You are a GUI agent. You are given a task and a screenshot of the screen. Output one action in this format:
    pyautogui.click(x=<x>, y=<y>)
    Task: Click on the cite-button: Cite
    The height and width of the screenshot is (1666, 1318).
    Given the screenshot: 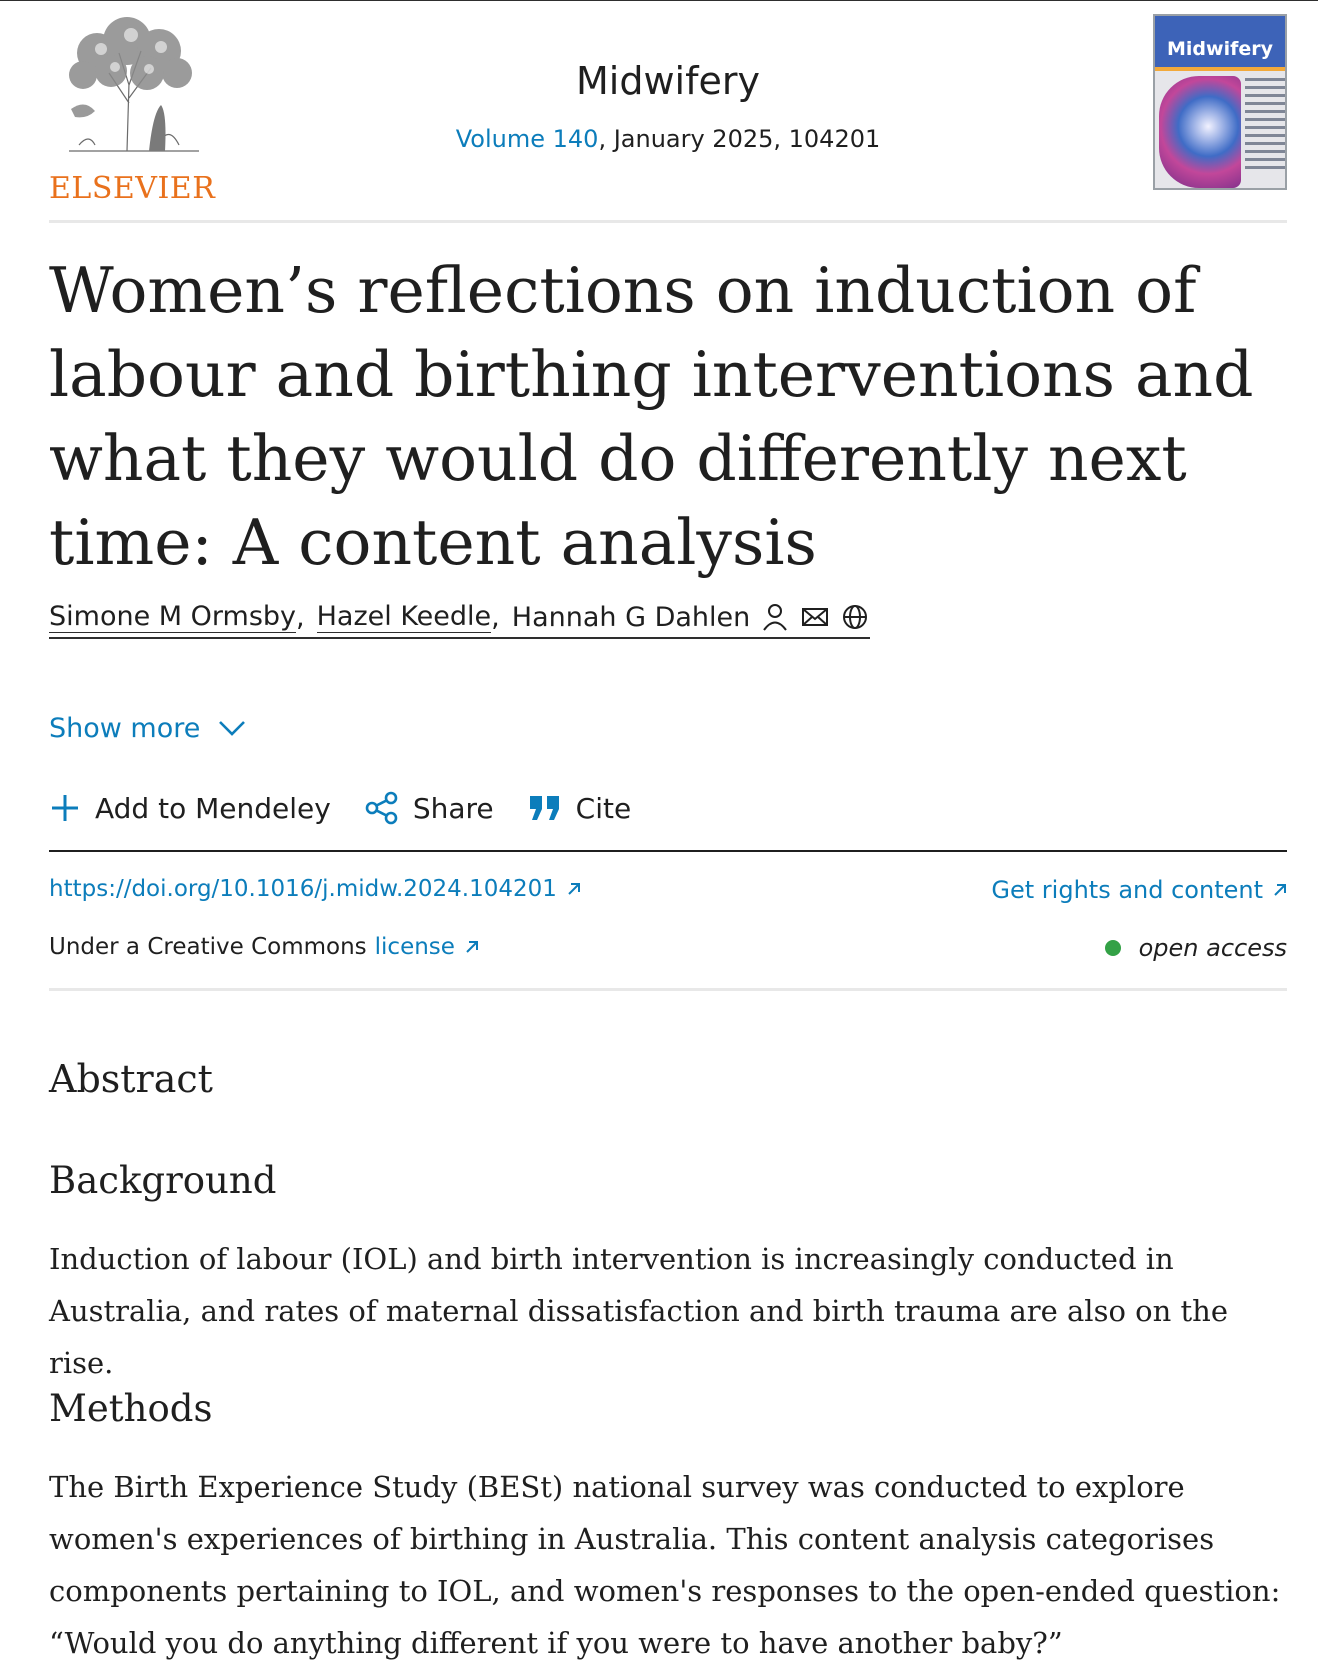 What is the action you would take?
    pyautogui.click(x=580, y=808)
    